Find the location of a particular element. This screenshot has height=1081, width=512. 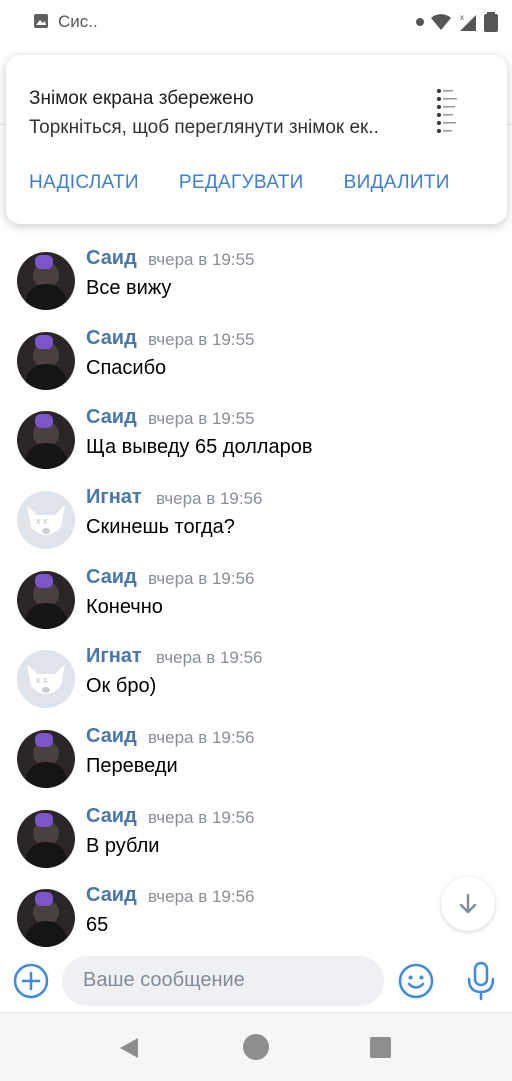

arrow-down-icon is located at coordinates (468, 903).